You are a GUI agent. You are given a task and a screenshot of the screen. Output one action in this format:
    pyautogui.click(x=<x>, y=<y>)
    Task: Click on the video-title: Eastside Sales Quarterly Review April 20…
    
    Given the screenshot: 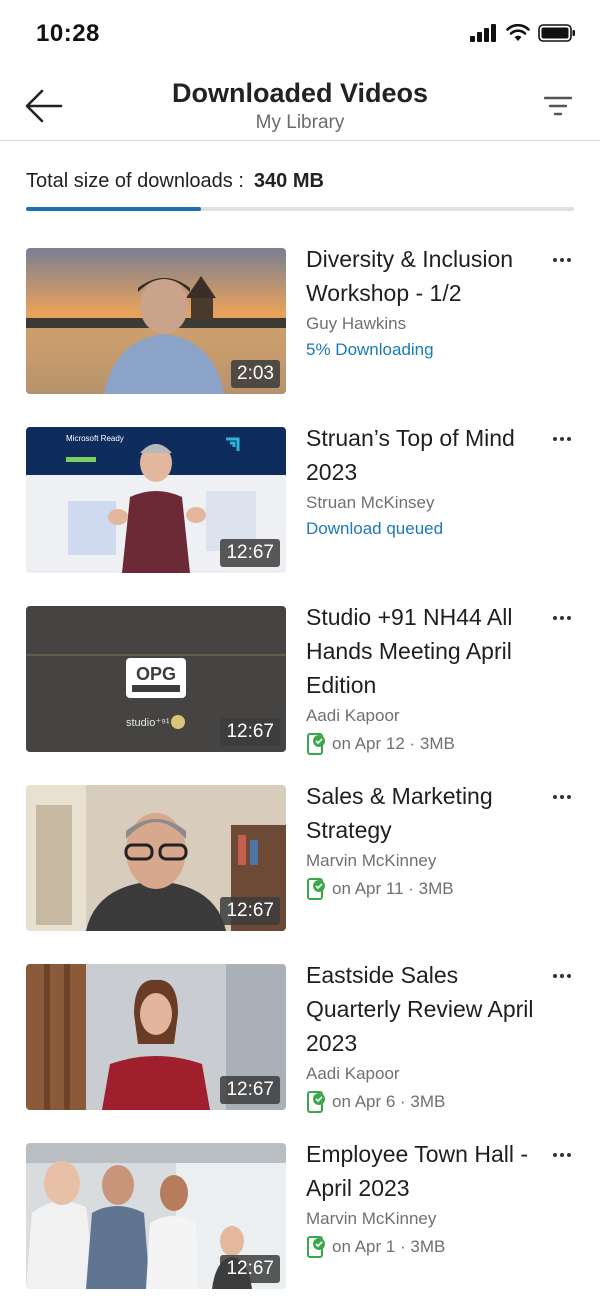 What is the action you would take?
    pyautogui.click(x=426, y=1009)
    